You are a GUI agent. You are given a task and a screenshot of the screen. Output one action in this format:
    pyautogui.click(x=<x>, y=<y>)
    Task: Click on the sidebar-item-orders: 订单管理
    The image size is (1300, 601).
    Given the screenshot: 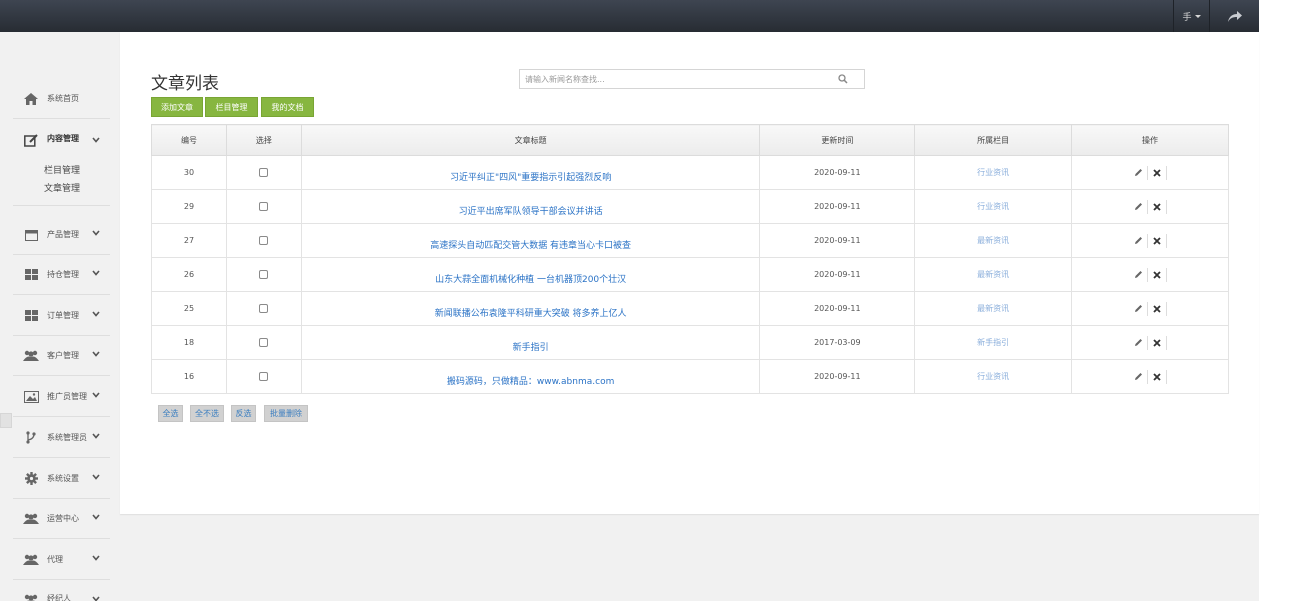 What is the action you would take?
    pyautogui.click(x=61, y=316)
    